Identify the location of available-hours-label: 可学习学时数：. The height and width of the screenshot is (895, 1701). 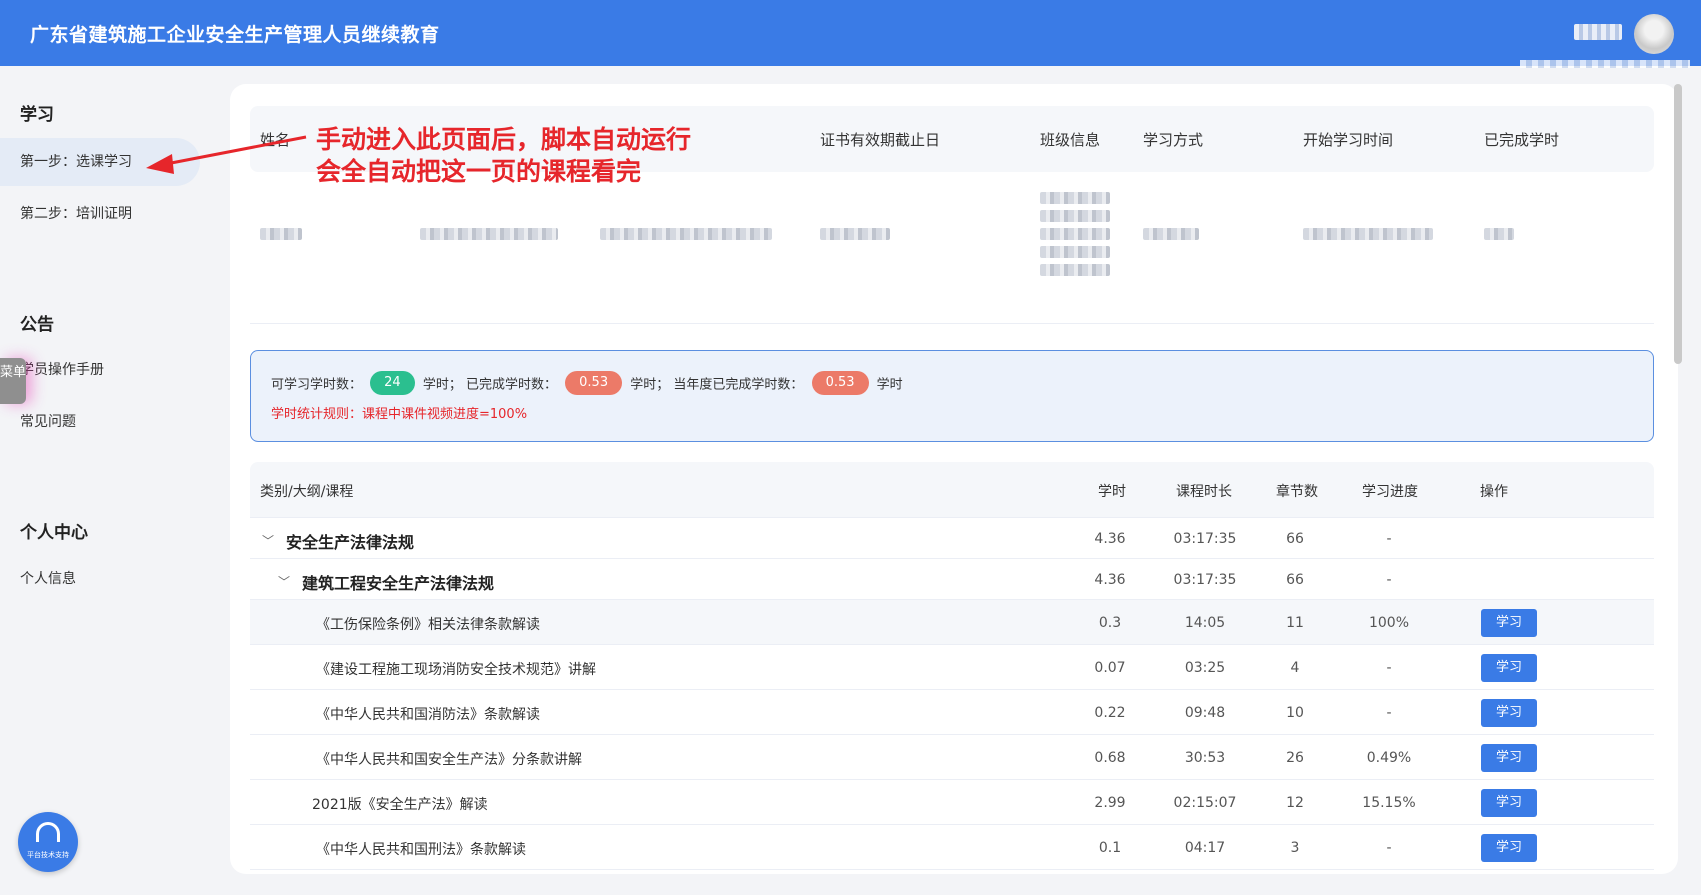
(317, 385).